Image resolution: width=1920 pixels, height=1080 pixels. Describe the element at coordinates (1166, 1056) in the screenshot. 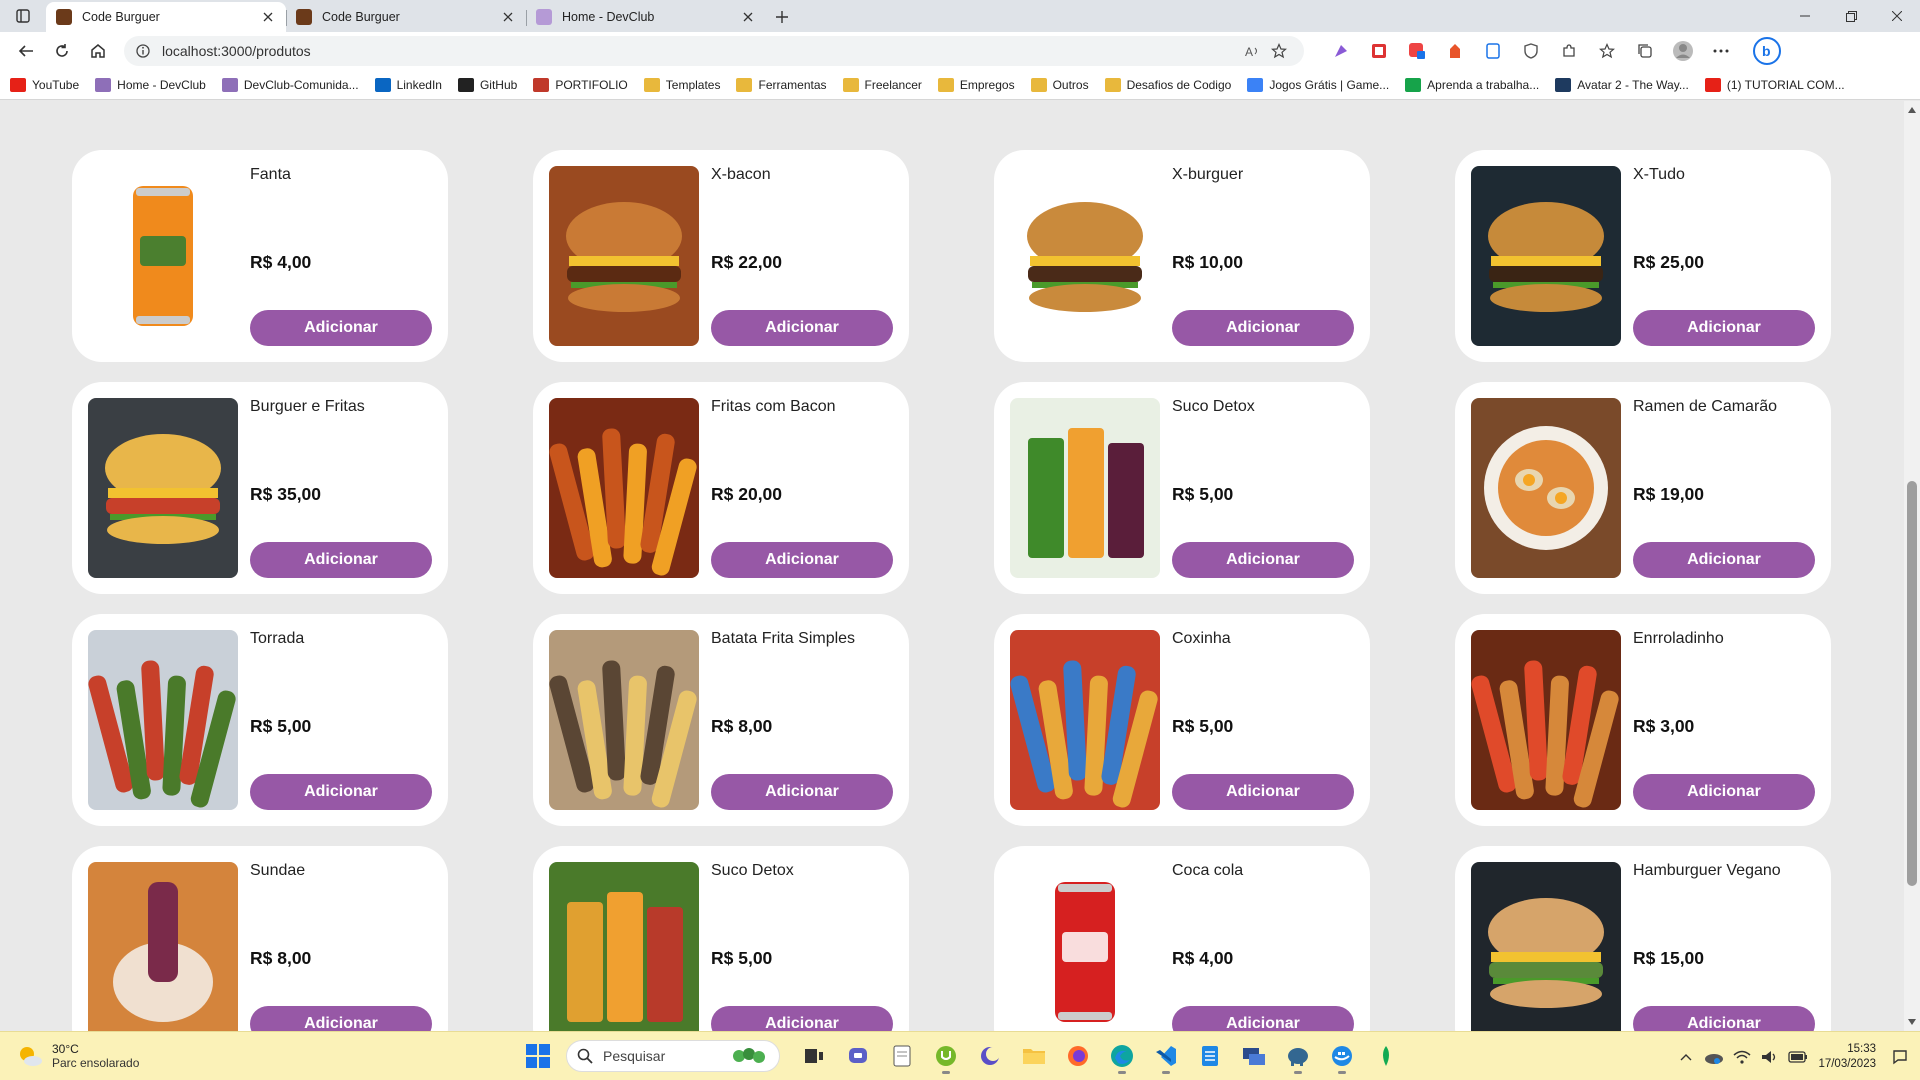

I see `vscode-icon` at that location.